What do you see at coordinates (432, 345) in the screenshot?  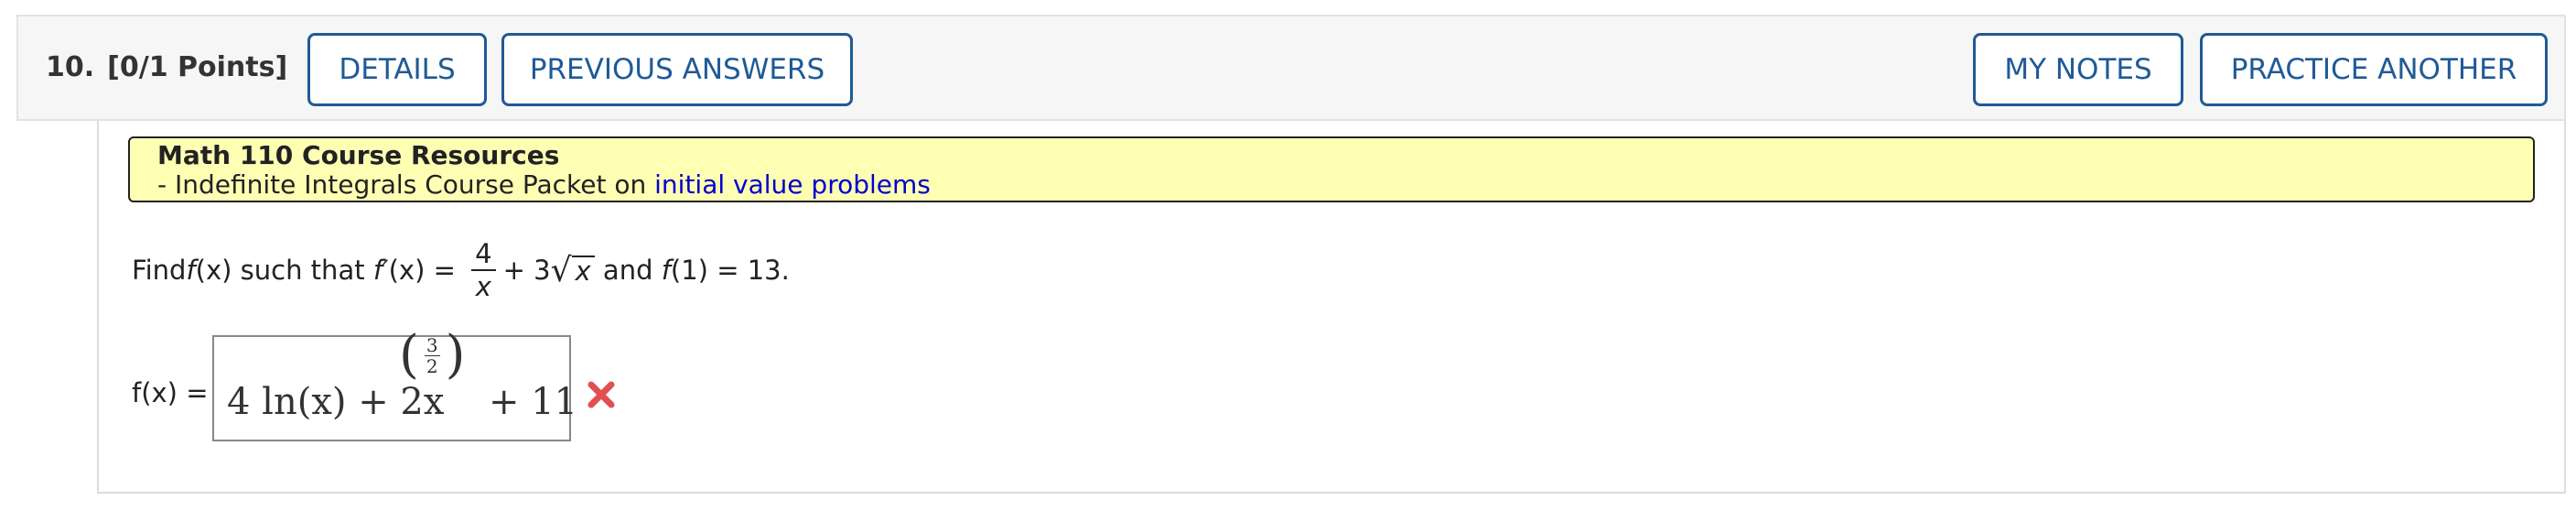 I see `exponent-numerator: 3` at bounding box center [432, 345].